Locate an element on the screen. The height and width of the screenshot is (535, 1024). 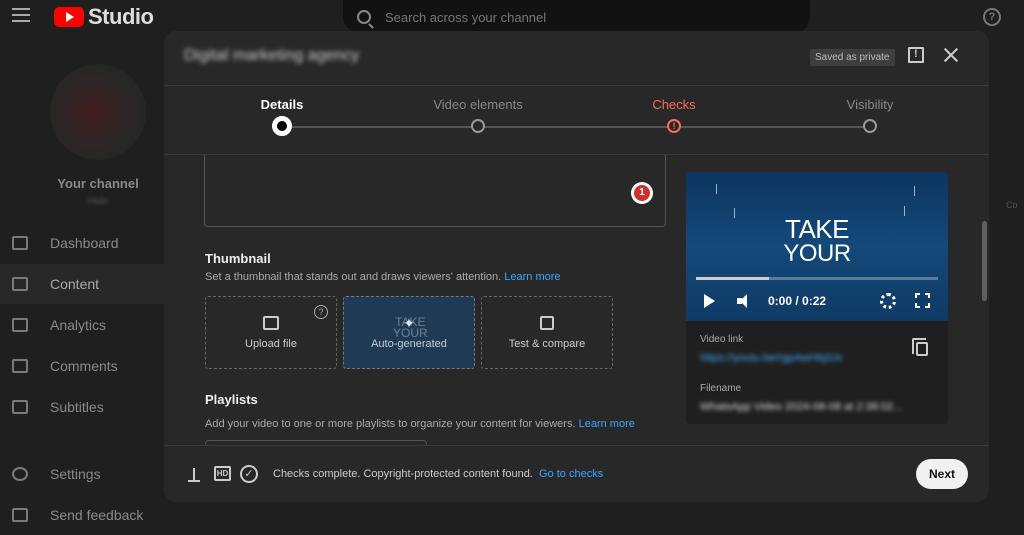
hd-icon: HD is located at coordinates (222, 473).